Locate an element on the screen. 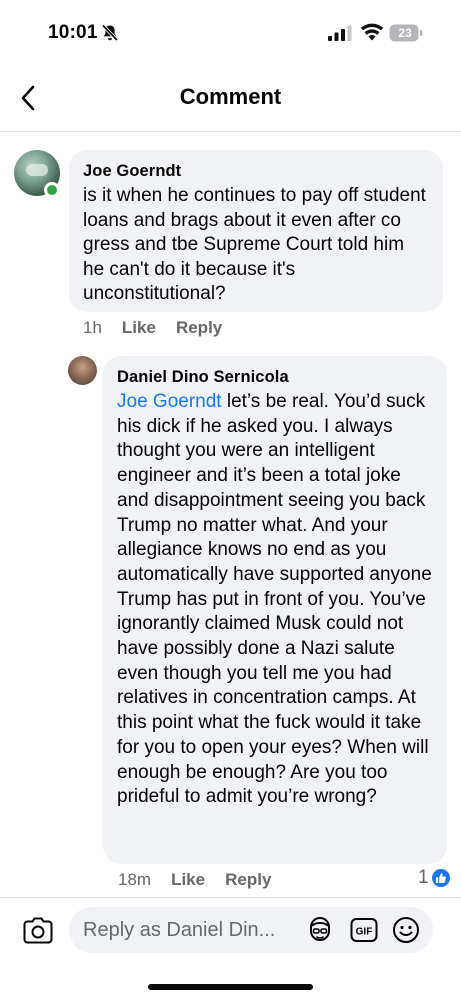 Image resolution: width=461 pixels, height=1000 pixels. reply-input is located at coordinates (251, 930).